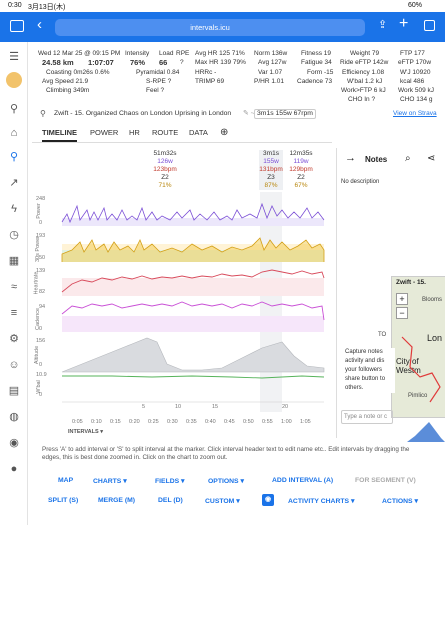 The image size is (445, 640). I want to click on custom-label: CUSTOM, so click(220, 501).